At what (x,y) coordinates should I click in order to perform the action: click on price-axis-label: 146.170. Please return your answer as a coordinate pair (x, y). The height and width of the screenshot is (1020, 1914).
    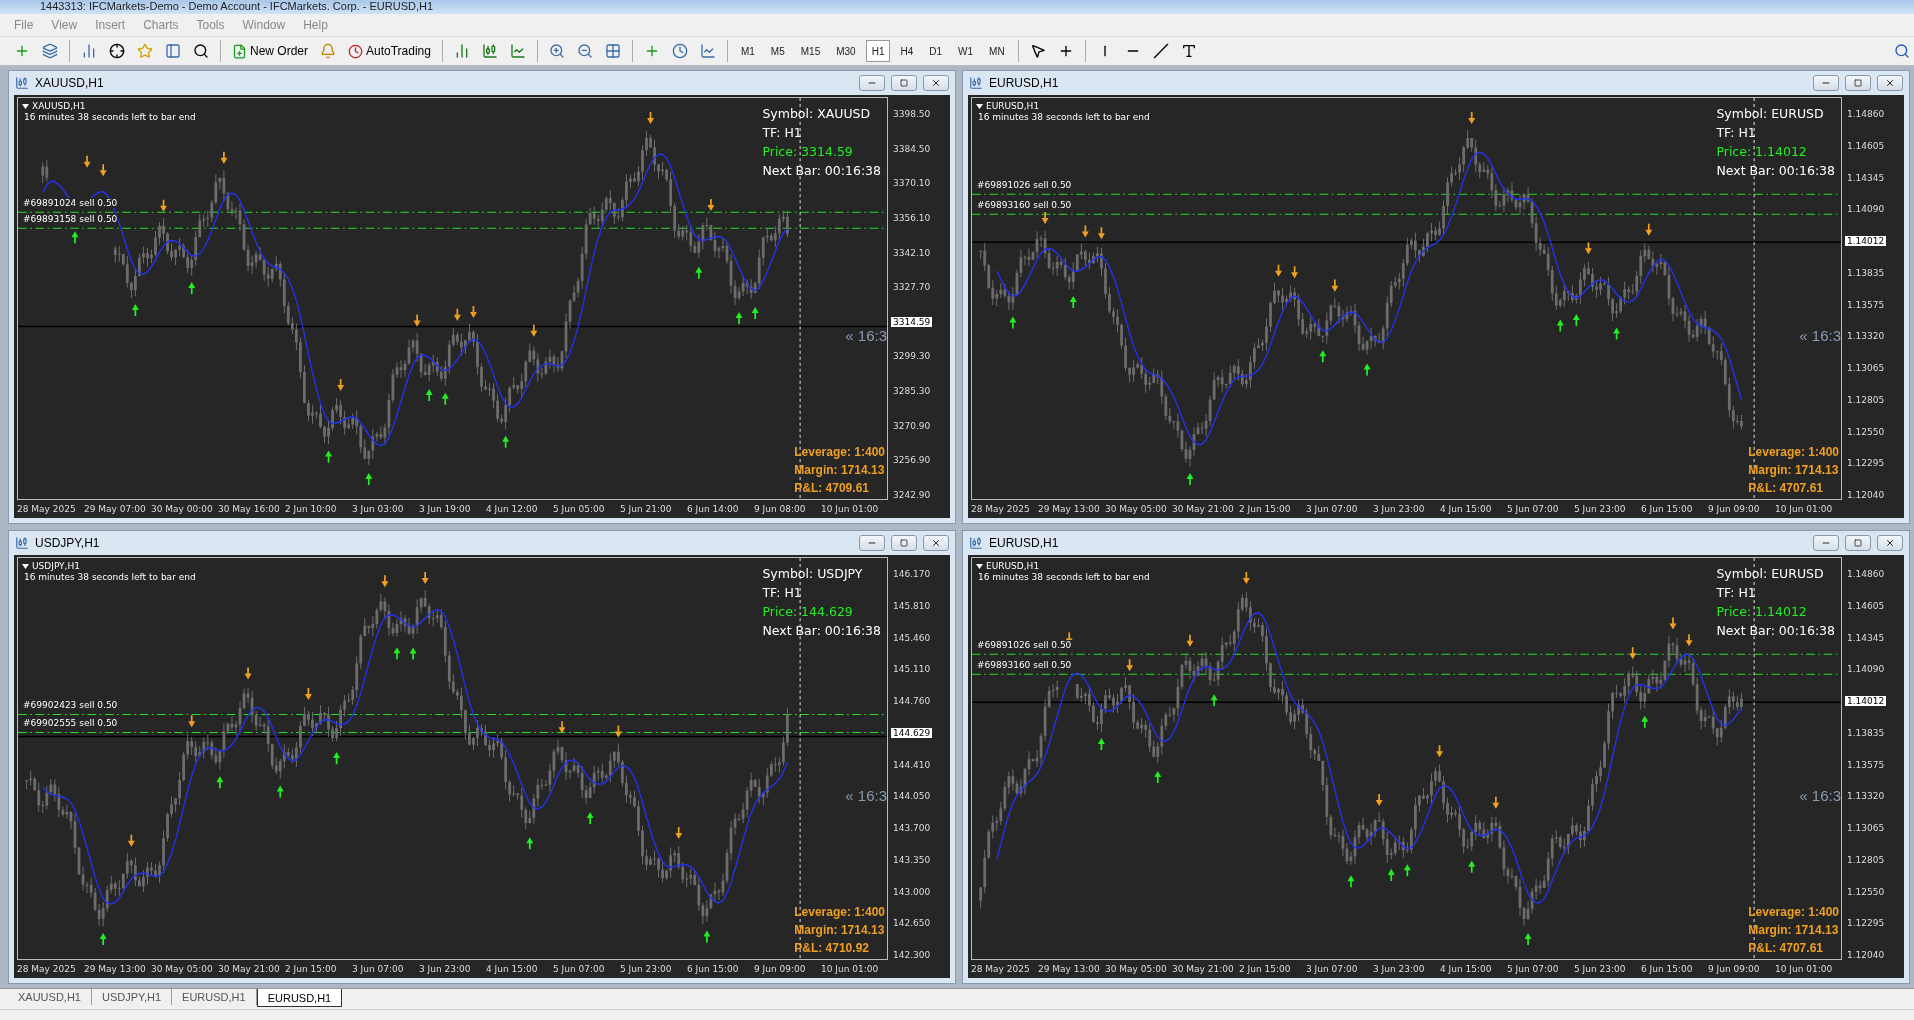
    Looking at the image, I should click on (912, 574).